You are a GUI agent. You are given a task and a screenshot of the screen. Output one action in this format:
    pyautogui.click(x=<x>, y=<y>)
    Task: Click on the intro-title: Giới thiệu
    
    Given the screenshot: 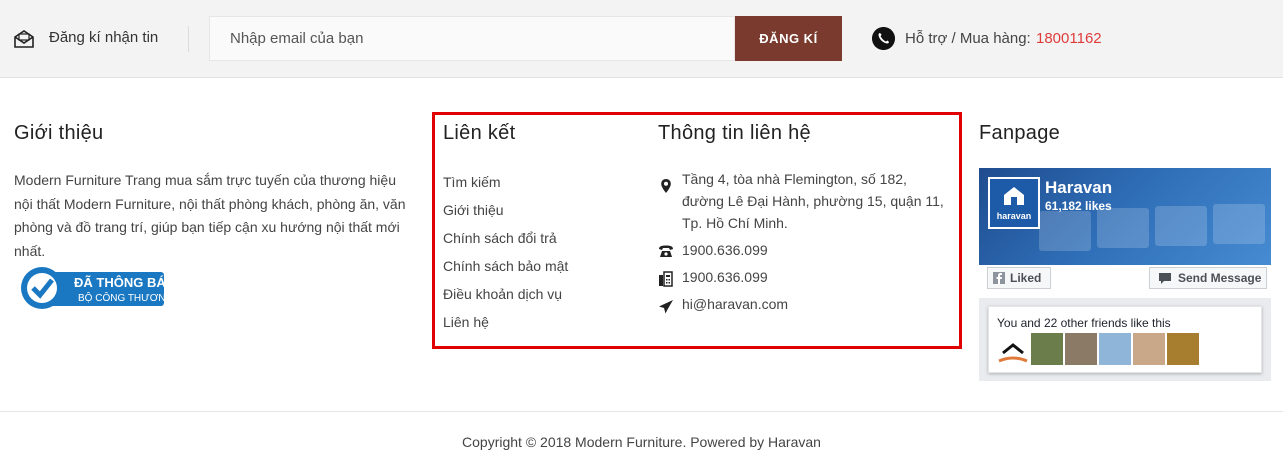 What is the action you would take?
    pyautogui.click(x=59, y=133)
    